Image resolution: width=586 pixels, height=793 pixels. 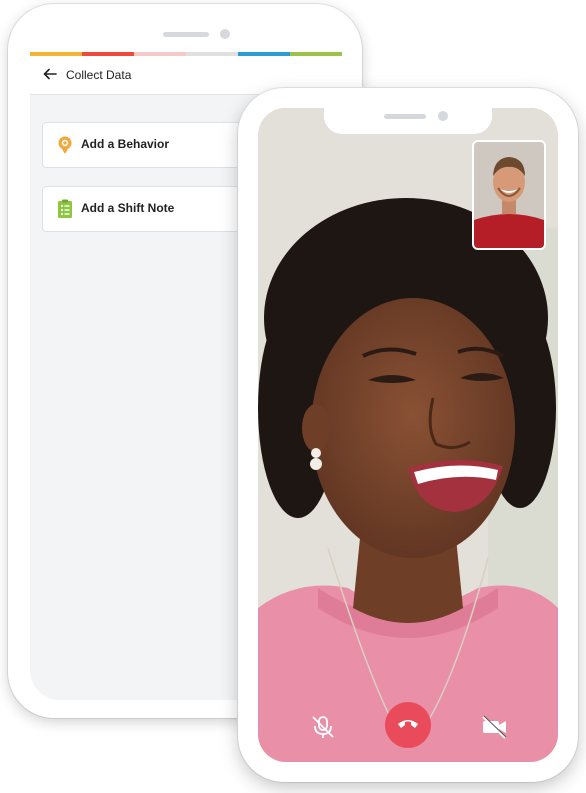 I want to click on behavior-icon, so click(x=65, y=145).